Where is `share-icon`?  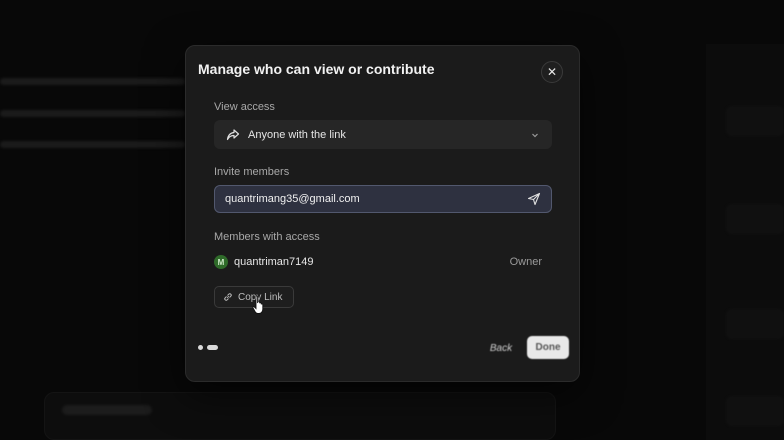 share-icon is located at coordinates (233, 135).